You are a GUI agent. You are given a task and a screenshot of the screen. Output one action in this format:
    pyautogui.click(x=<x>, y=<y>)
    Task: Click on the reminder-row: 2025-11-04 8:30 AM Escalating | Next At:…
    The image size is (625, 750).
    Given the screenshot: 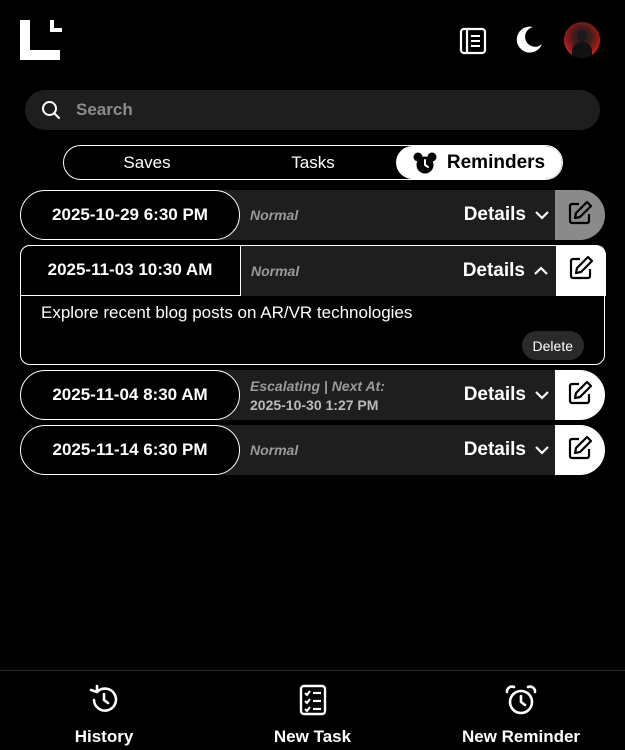 What is the action you would take?
    pyautogui.click(x=312, y=395)
    